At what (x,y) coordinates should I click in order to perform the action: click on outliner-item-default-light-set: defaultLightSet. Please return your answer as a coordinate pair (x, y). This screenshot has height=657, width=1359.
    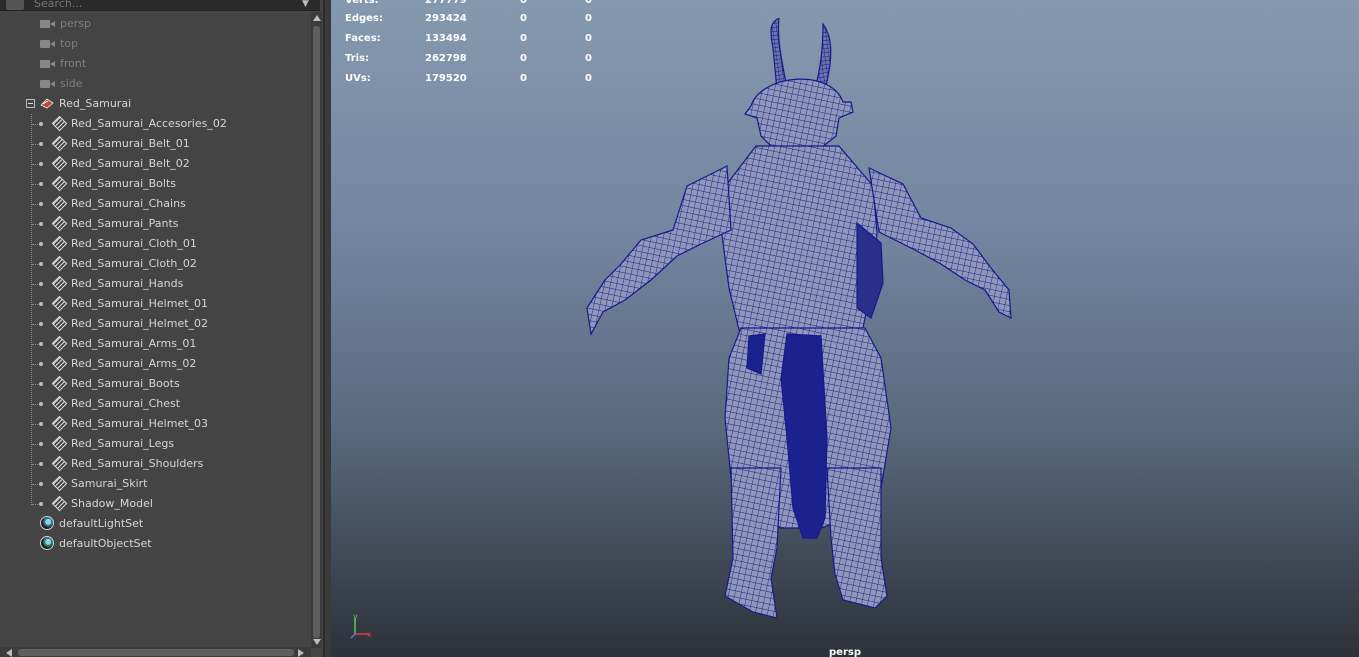
    Looking at the image, I should click on (101, 524).